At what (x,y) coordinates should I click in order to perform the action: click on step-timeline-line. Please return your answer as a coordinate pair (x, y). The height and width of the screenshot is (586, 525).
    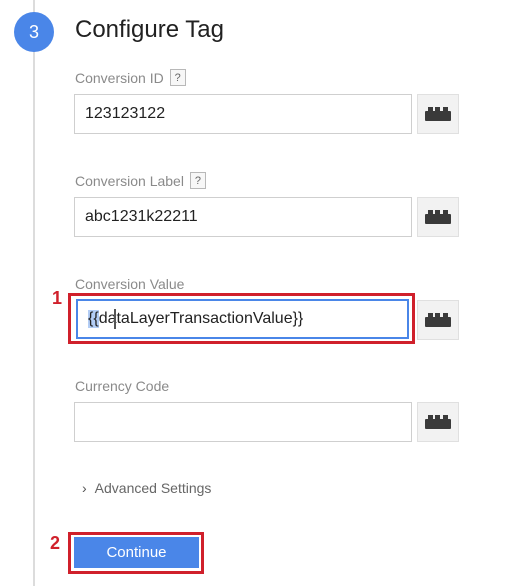
    Looking at the image, I should click on (34, 293).